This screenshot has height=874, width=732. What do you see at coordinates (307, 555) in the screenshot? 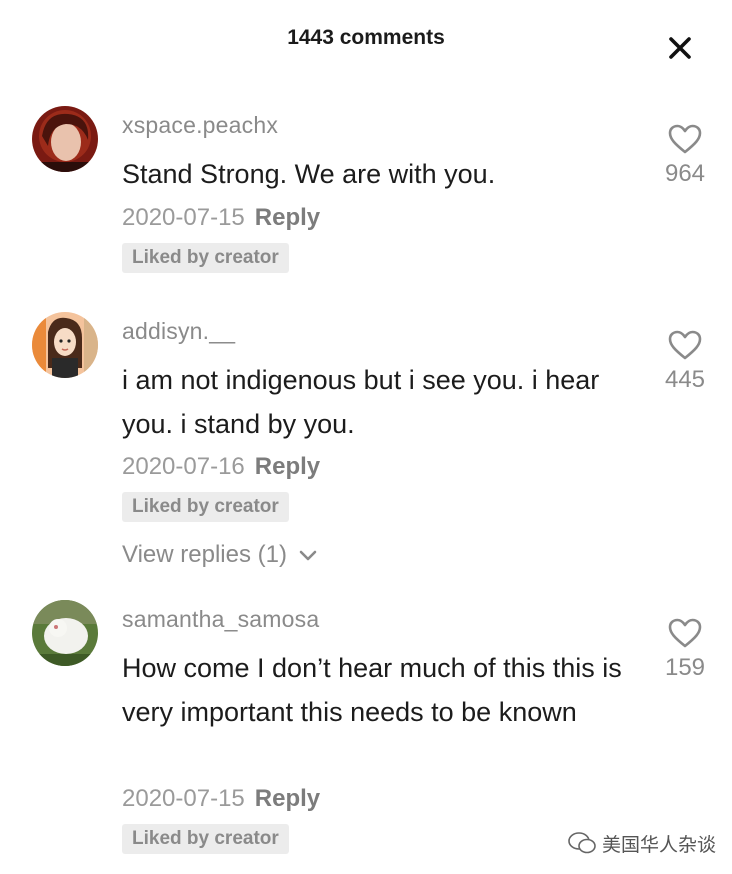
I see `chevron-down-icon` at bounding box center [307, 555].